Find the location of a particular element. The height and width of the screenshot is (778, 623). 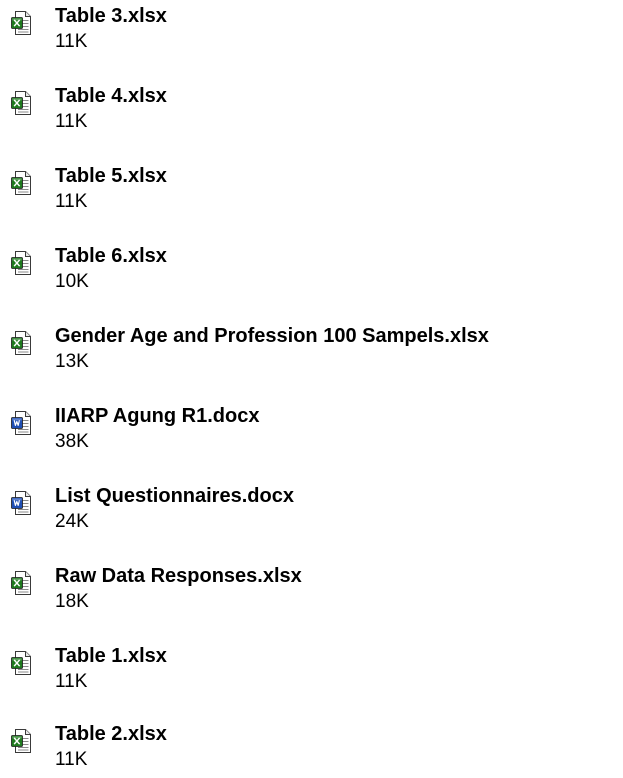

file-size: 18K is located at coordinates (72, 601).